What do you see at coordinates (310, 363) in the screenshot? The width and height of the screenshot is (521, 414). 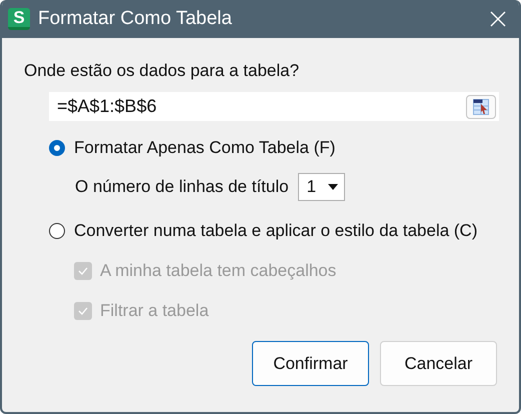 I see `confirm-button: Confirmar` at bounding box center [310, 363].